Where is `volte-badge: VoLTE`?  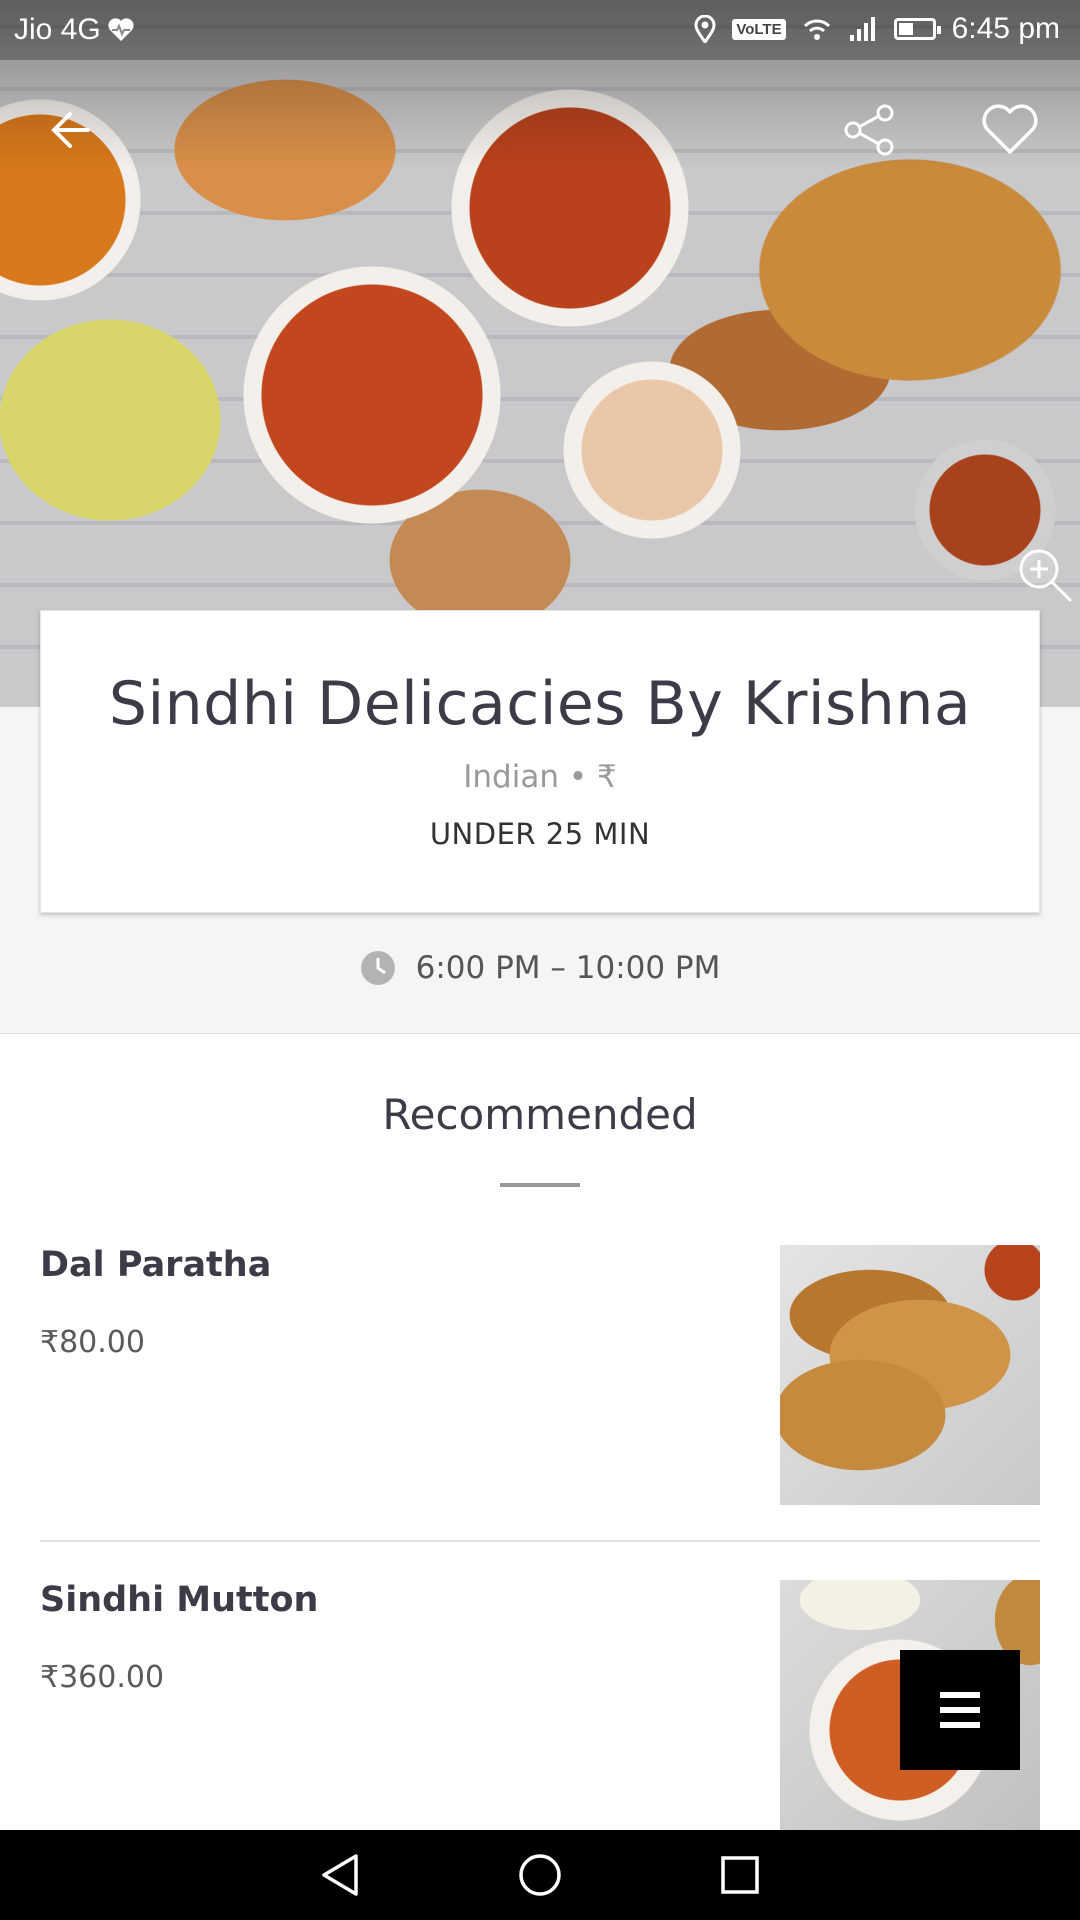 volte-badge: VoLTE is located at coordinates (759, 29).